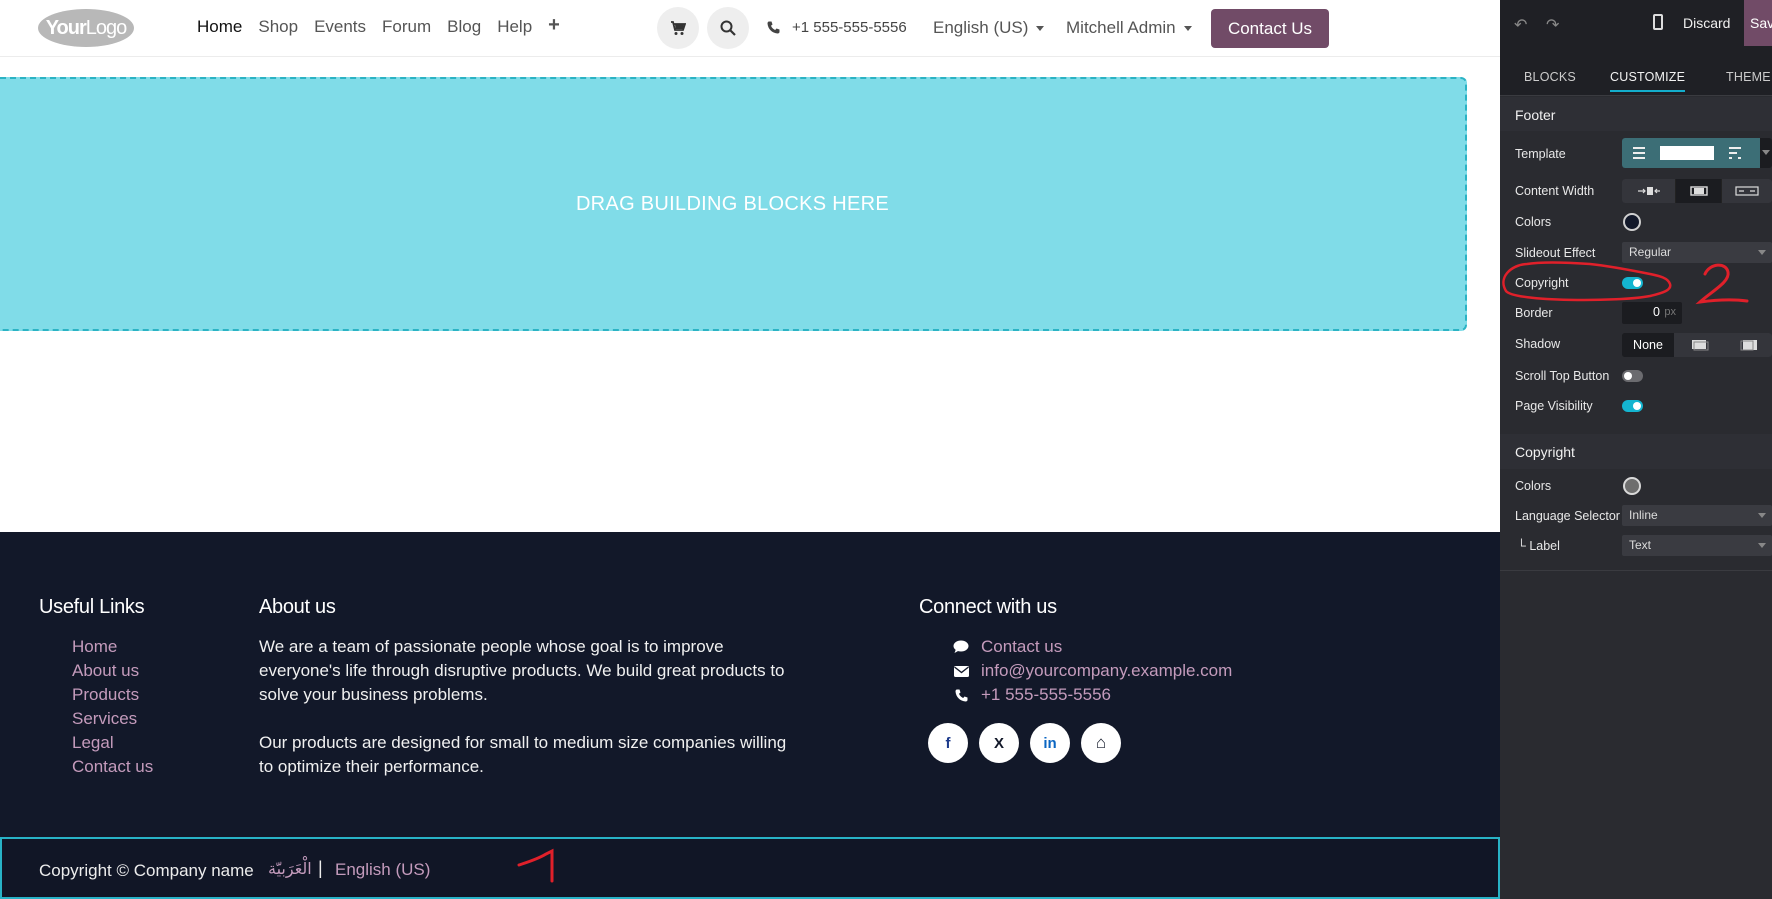 This screenshot has width=1772, height=899. Describe the element at coordinates (1555, 191) in the screenshot. I see `content-width-label: Content Width` at that location.